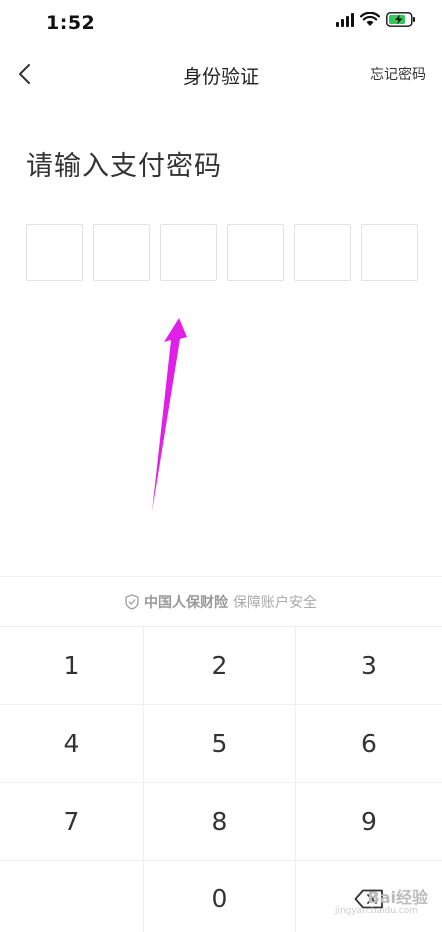 This screenshot has height=932, width=442. What do you see at coordinates (401, 19) in the screenshot?
I see `battery-charging-icon` at bounding box center [401, 19].